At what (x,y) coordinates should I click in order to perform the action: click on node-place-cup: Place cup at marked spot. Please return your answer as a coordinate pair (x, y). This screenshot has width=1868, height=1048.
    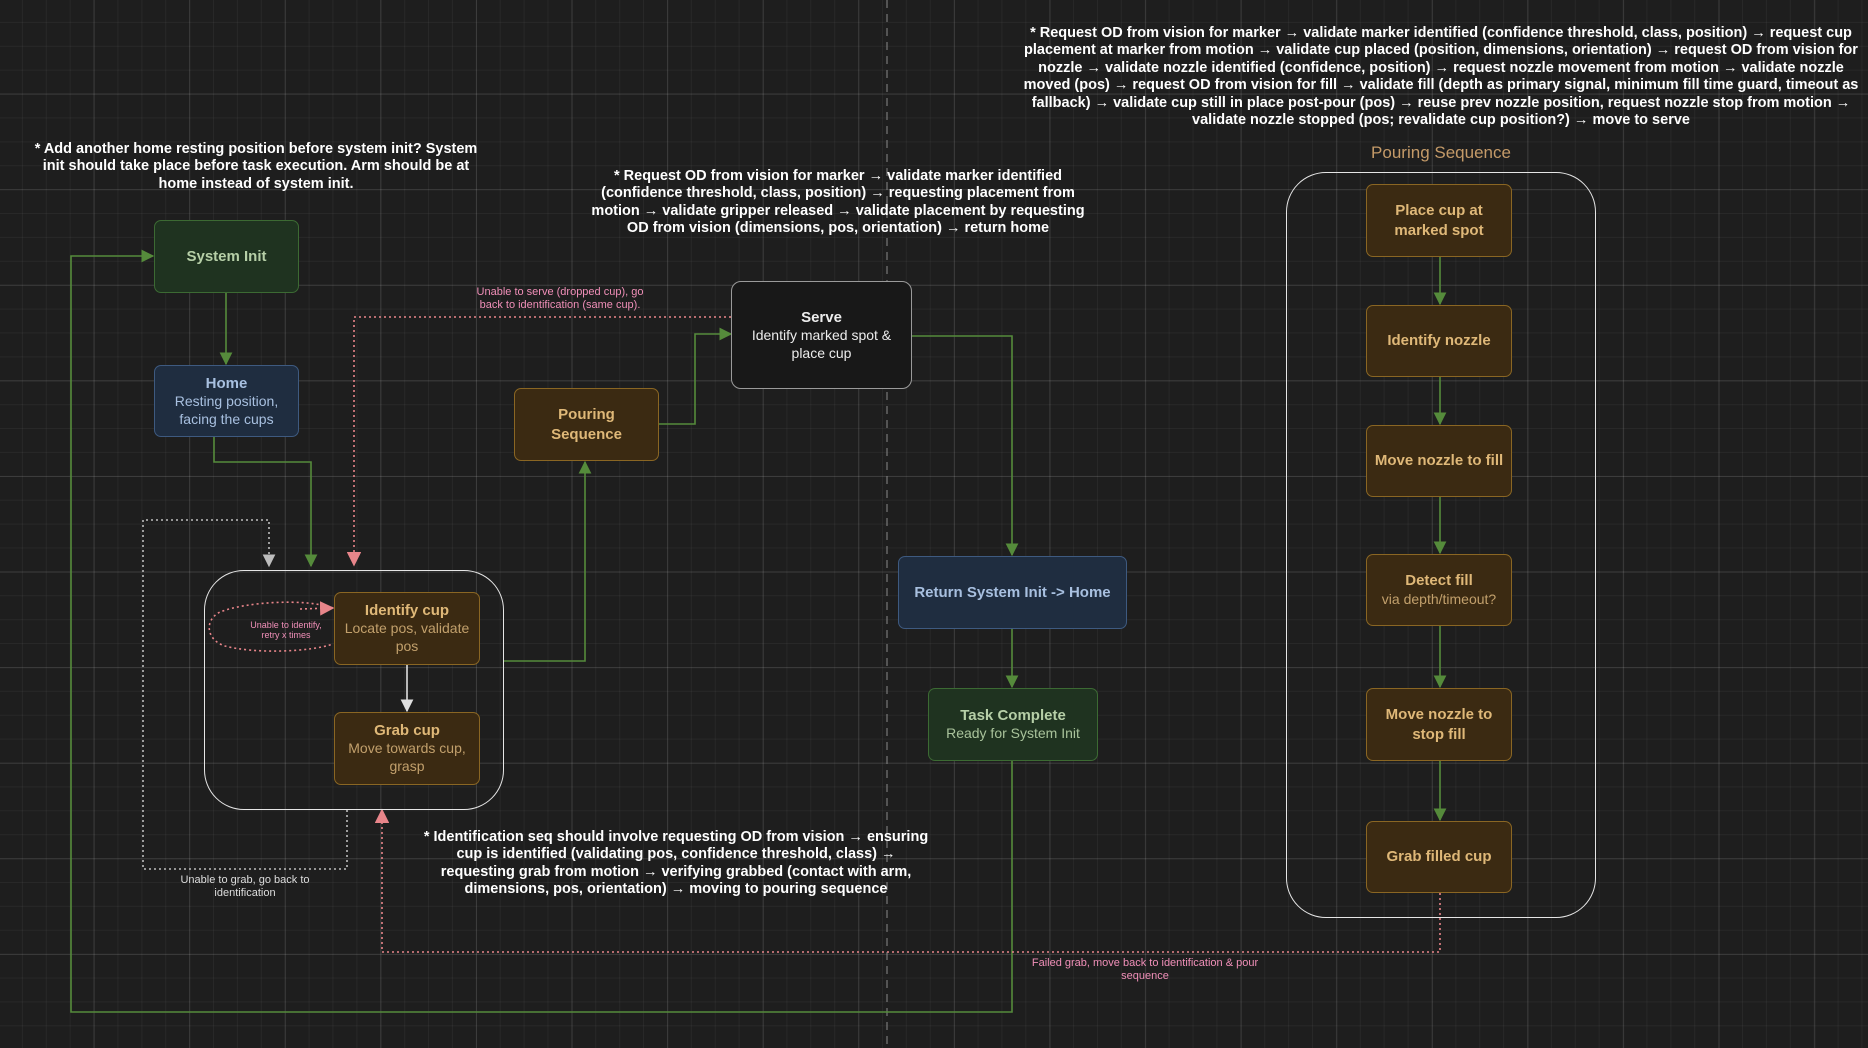
    Looking at the image, I should click on (1439, 220).